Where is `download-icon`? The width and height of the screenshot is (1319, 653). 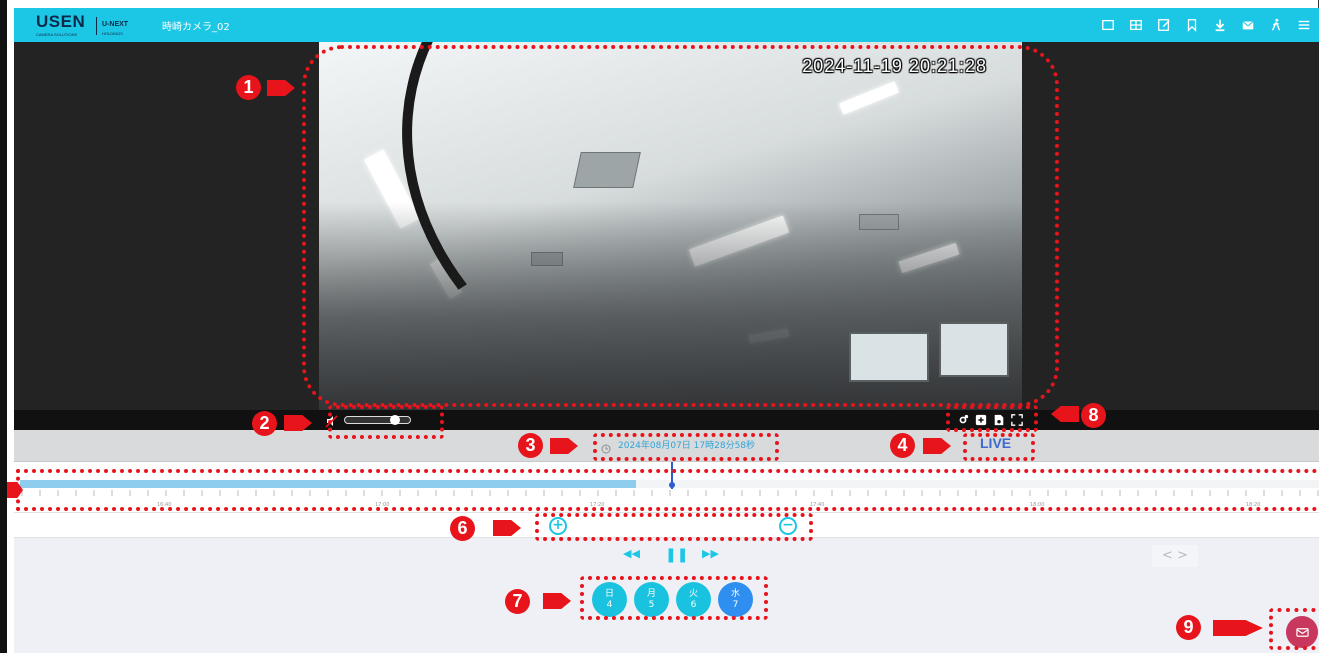 download-icon is located at coordinates (1220, 25).